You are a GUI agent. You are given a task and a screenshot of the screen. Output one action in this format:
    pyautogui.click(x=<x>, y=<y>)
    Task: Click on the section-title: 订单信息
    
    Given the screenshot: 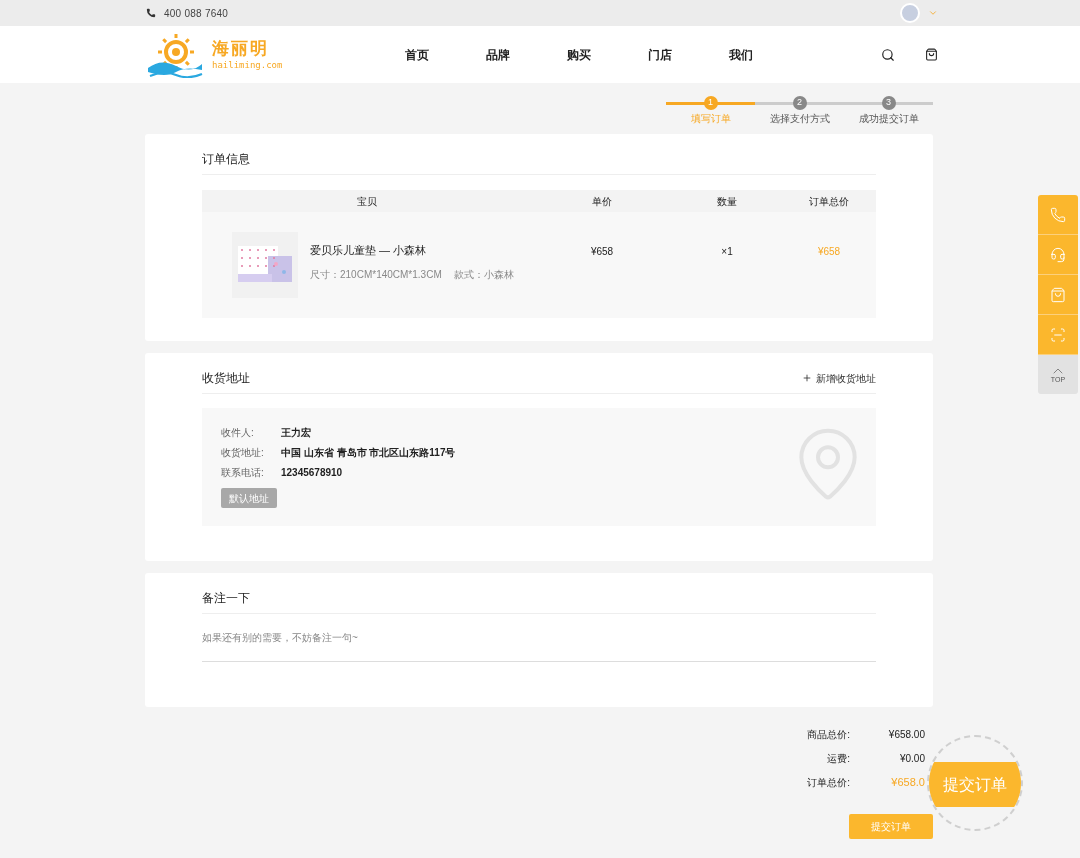 What is the action you would take?
    pyautogui.click(x=539, y=162)
    